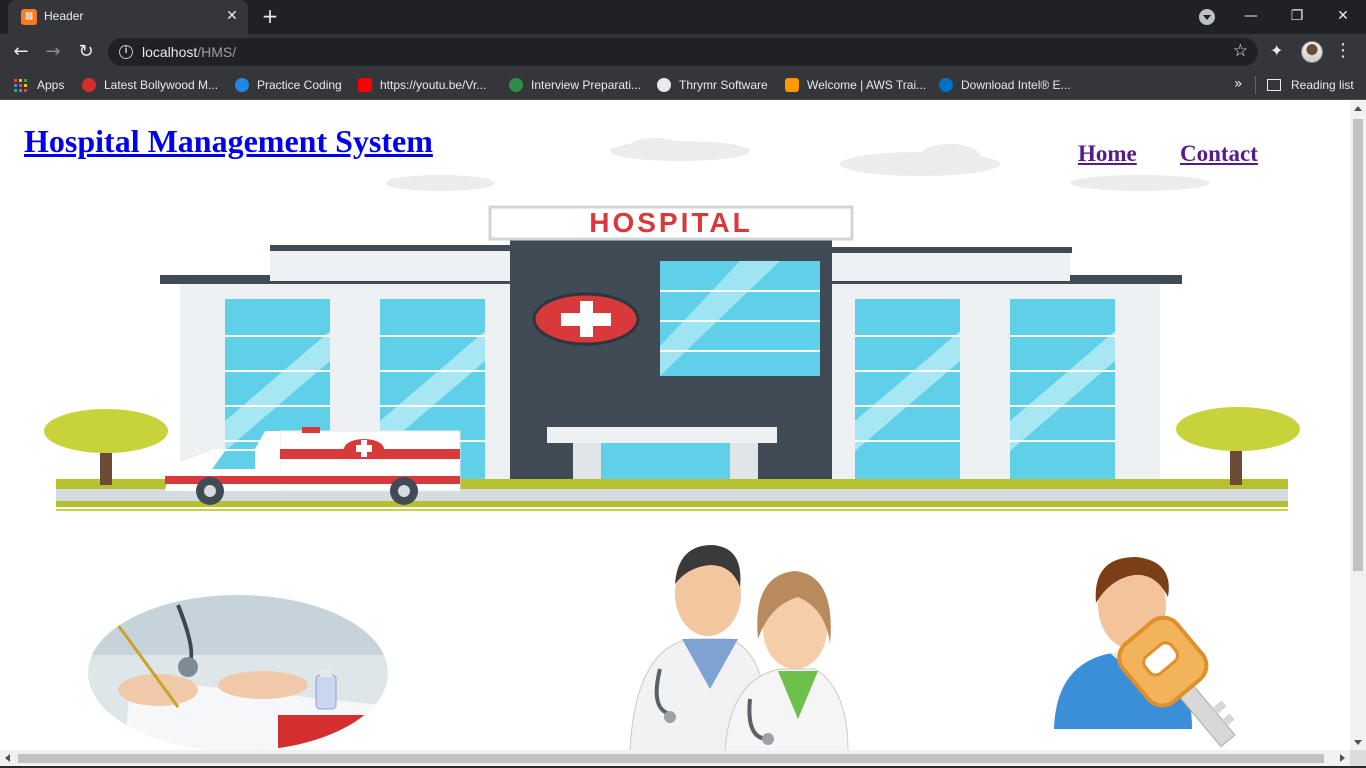  What do you see at coordinates (516, 85) in the screenshot?
I see `gfg-icon` at bounding box center [516, 85].